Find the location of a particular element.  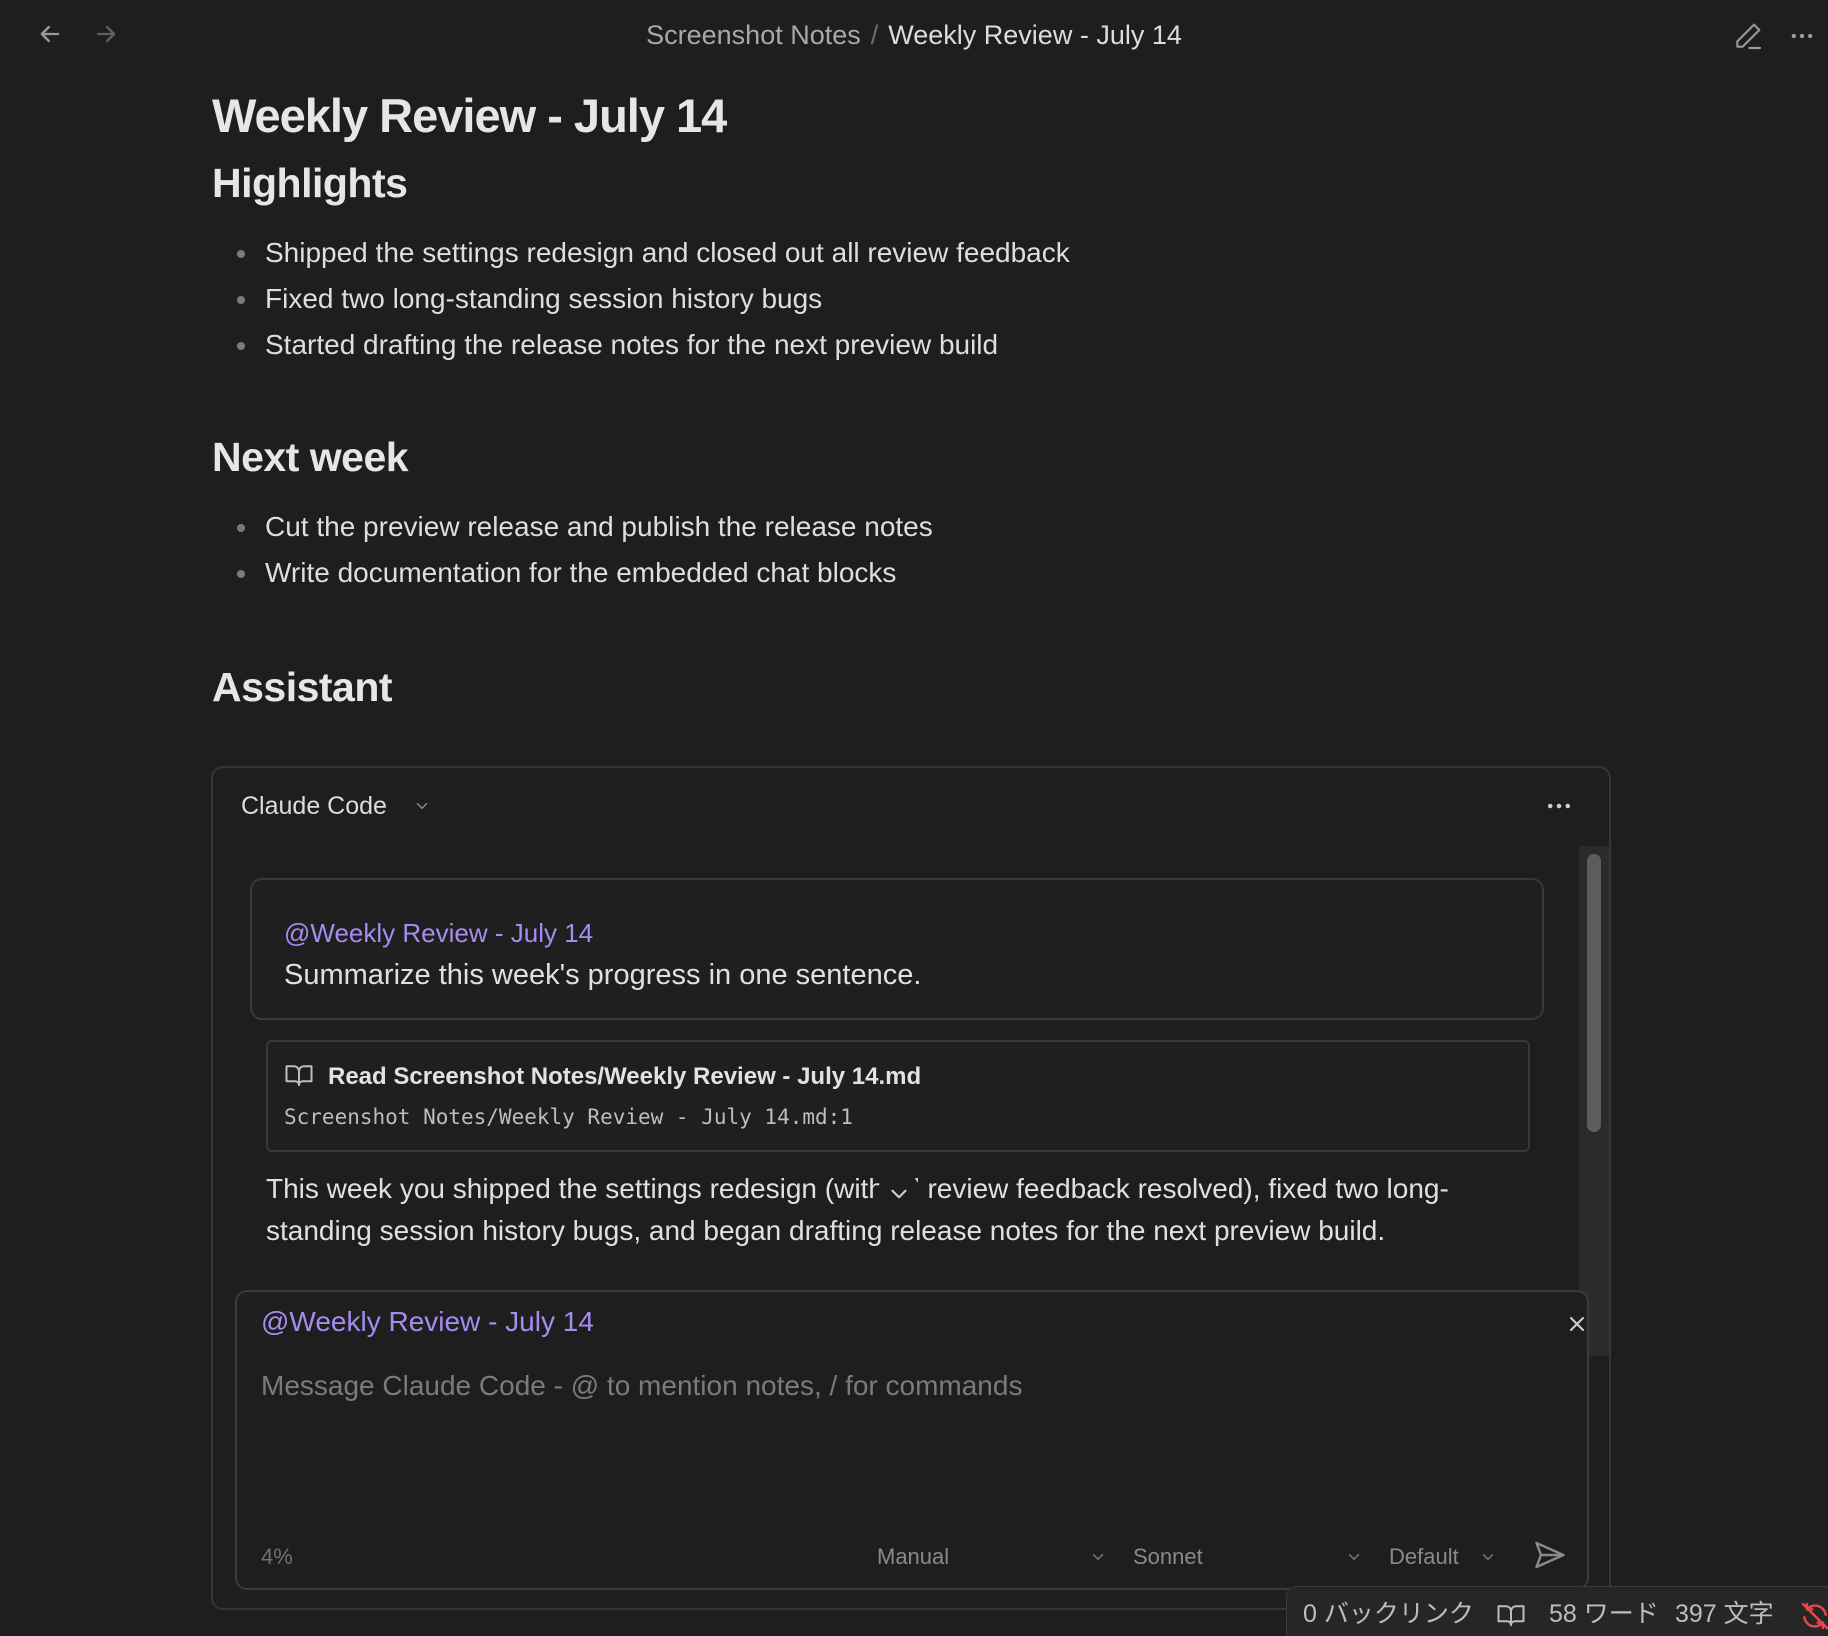

sync-off-icon is located at coordinates (1814, 1616).